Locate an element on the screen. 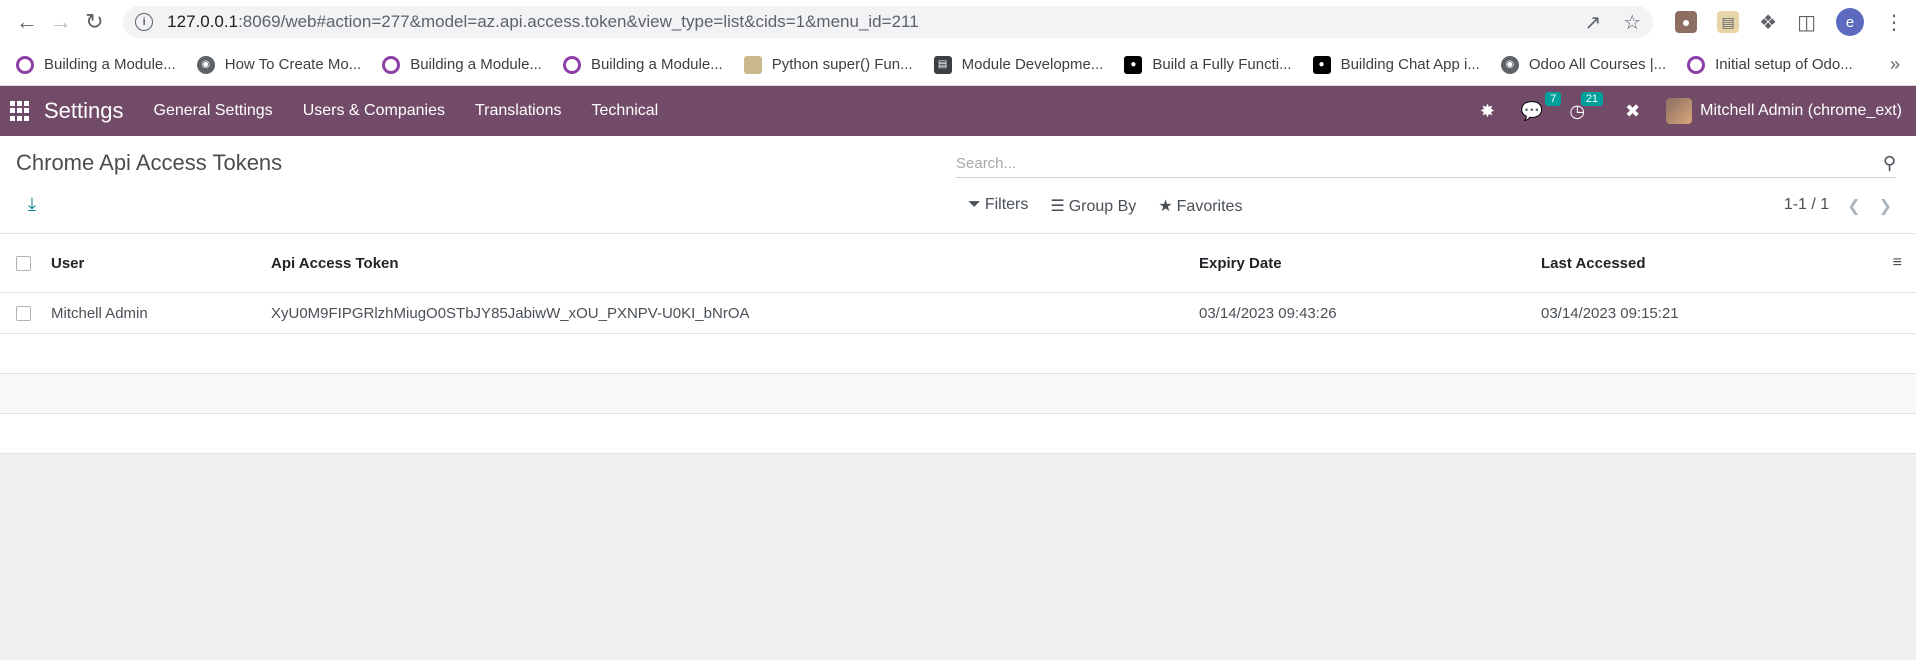 The height and width of the screenshot is (660, 1916). bookmarks-overflow-icon: » is located at coordinates (1895, 64).